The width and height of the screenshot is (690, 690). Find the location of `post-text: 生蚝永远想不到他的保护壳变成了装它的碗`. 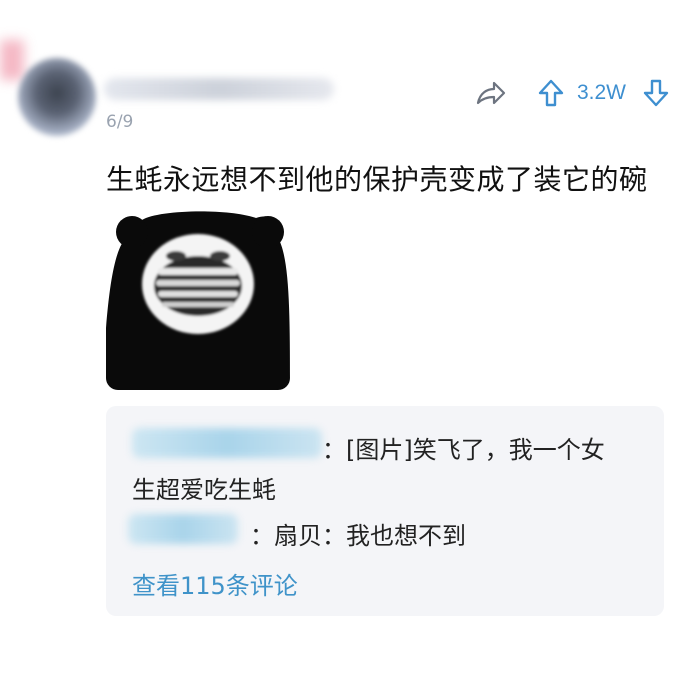

post-text: 生蚝永远想不到他的保护壳变成了装它的碗 is located at coordinates (377, 179).